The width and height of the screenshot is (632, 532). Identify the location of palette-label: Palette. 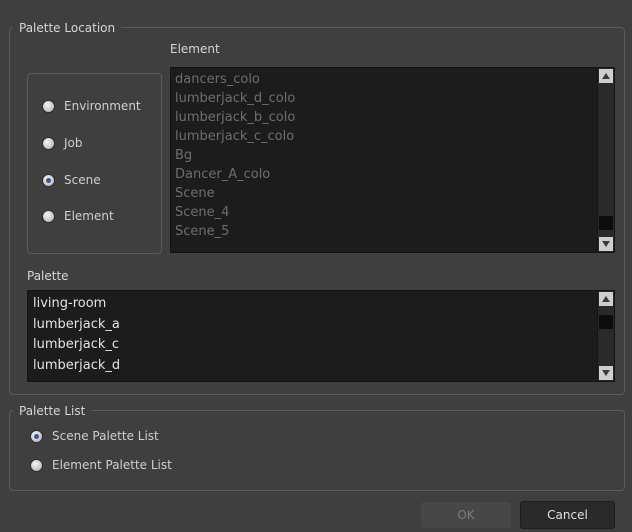
(48, 276).